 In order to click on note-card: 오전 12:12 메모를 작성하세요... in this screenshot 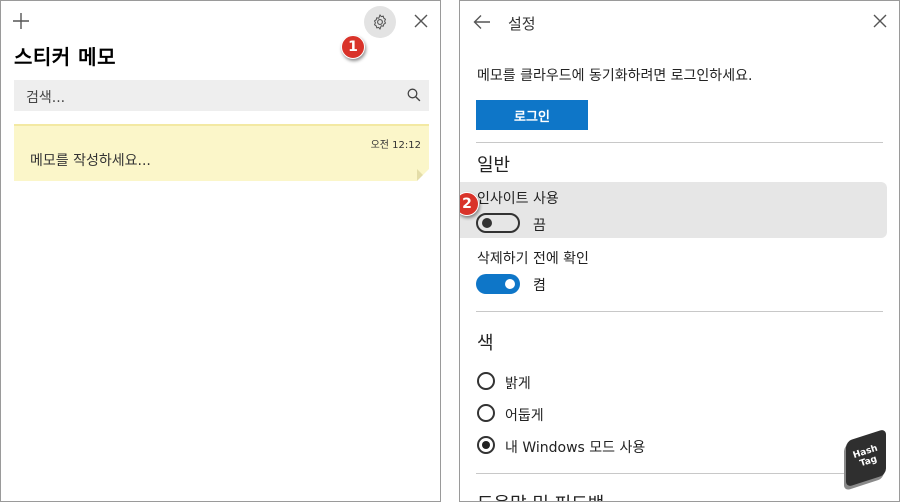, I will do `click(221, 152)`.